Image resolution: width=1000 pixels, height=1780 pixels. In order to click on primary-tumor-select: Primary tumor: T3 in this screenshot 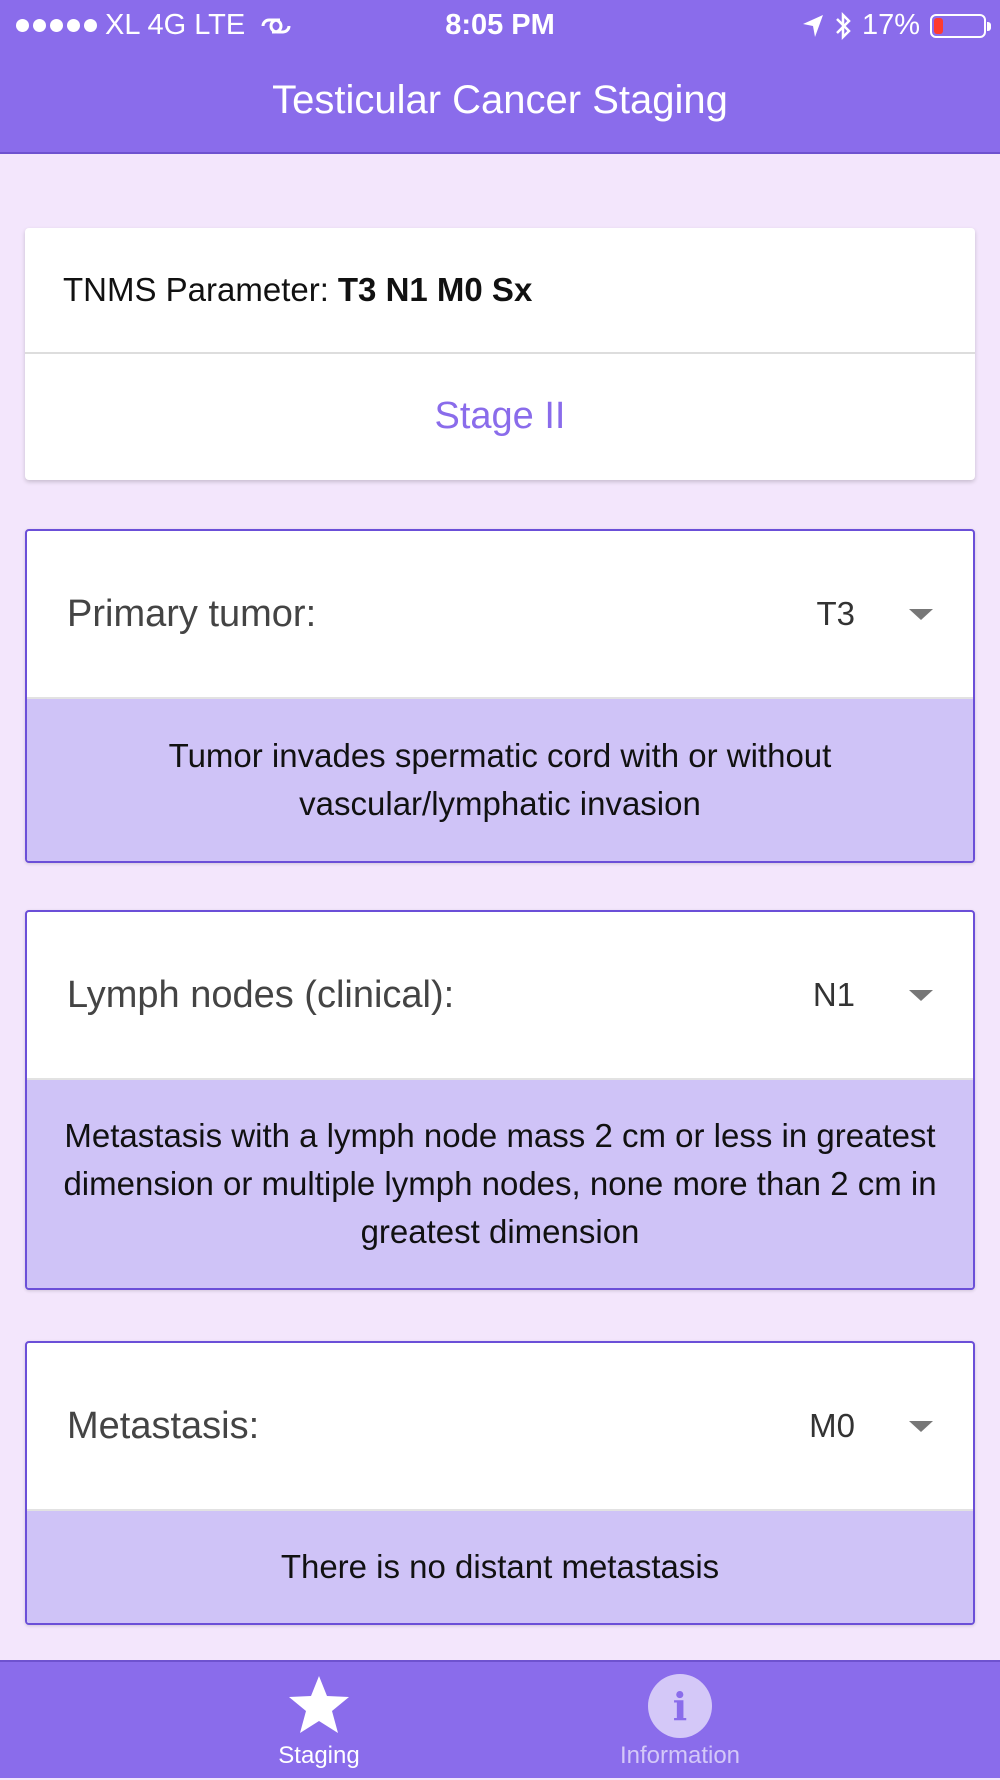, I will do `click(500, 615)`.